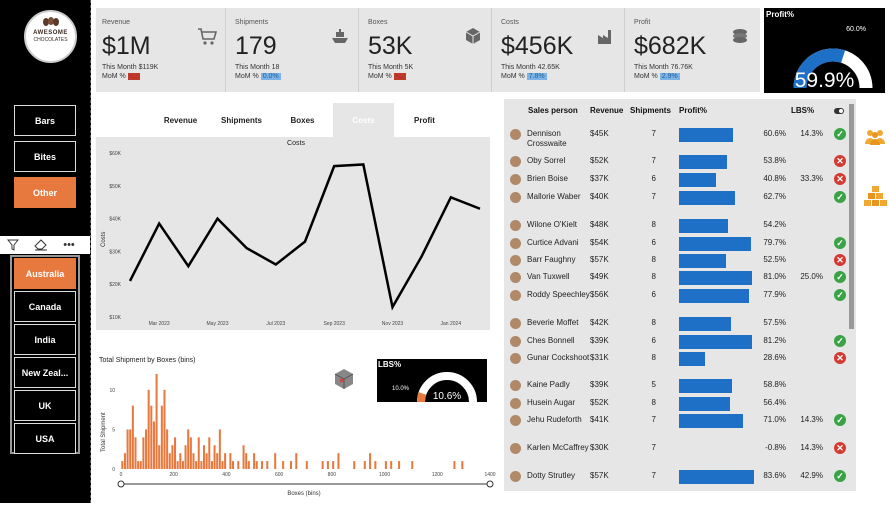  Describe the element at coordinates (536, 76) in the screenshot. I see `mom-badge: 7.8%` at that location.